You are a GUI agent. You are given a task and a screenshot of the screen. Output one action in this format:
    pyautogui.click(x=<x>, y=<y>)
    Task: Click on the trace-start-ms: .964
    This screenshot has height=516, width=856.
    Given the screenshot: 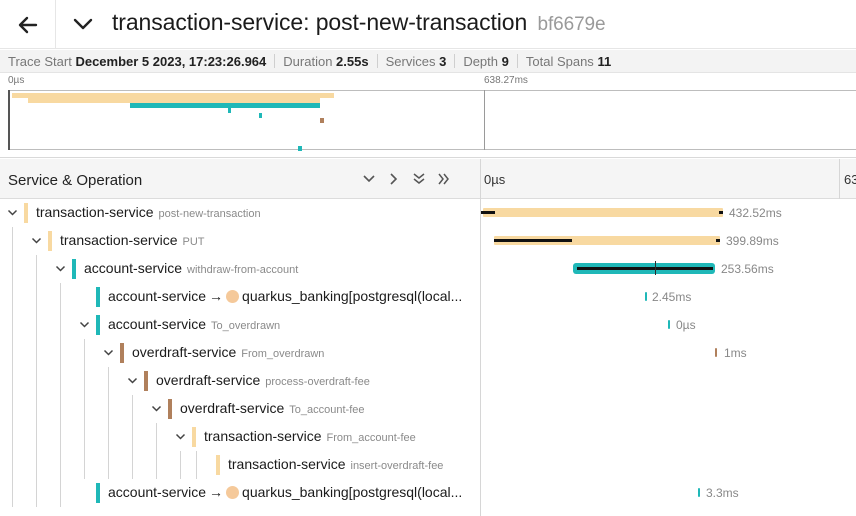 What is the action you would take?
    pyautogui.click(x=253, y=61)
    